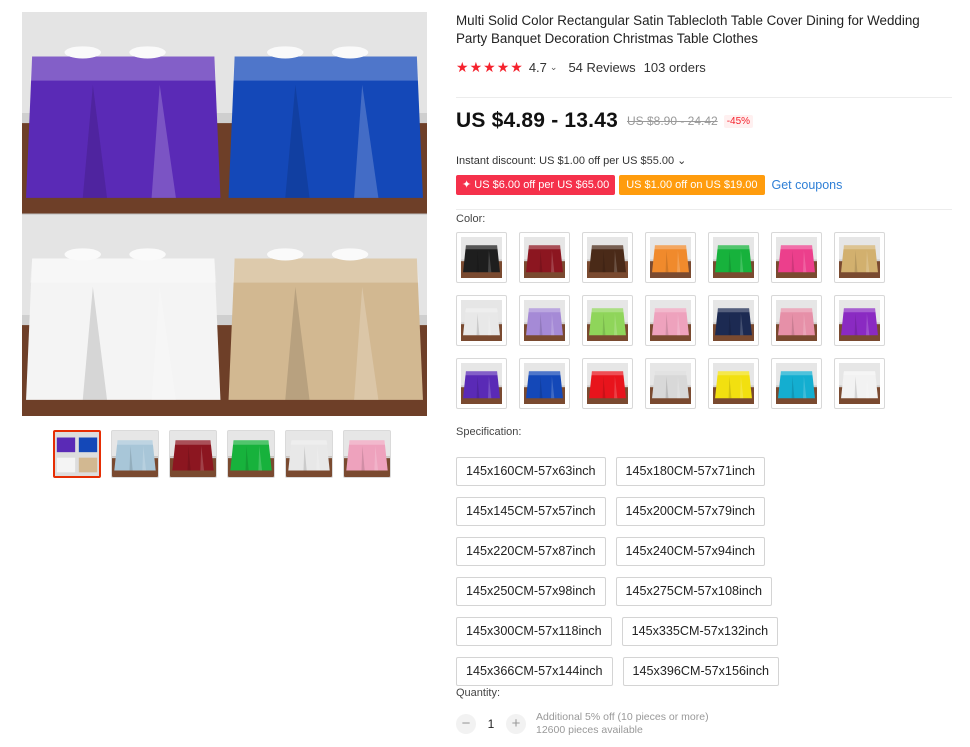  Describe the element at coordinates (701, 671) in the screenshot. I see `spec-option: 145x396CM-57x156inch` at that location.